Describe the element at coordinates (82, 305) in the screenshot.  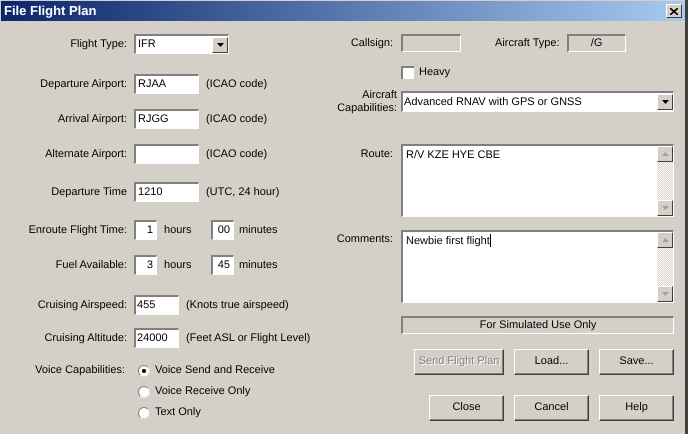
I see `field-label: Cruising Airspeed:` at that location.